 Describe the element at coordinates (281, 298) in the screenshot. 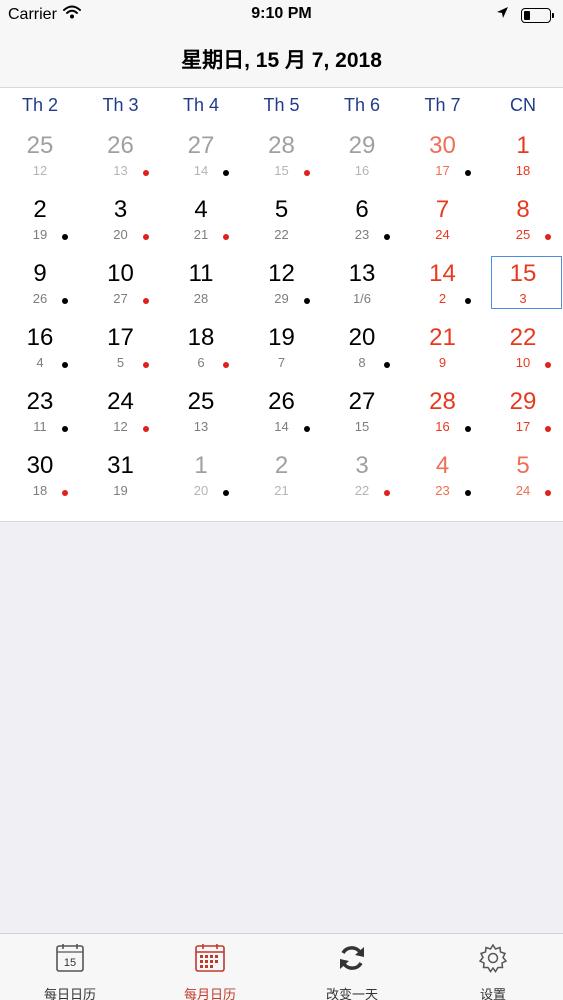

I see `lunar-date: 29` at that location.